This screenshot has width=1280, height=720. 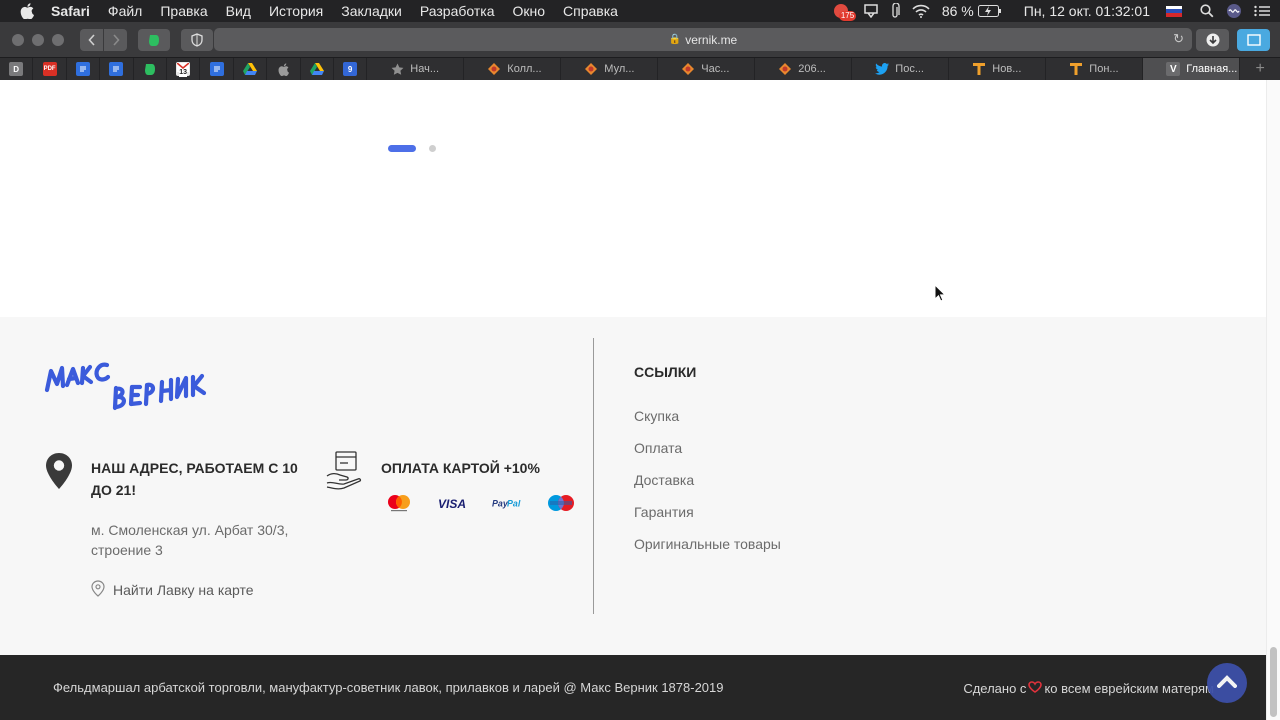 I want to click on paperclip-icon, so click(x=895, y=11).